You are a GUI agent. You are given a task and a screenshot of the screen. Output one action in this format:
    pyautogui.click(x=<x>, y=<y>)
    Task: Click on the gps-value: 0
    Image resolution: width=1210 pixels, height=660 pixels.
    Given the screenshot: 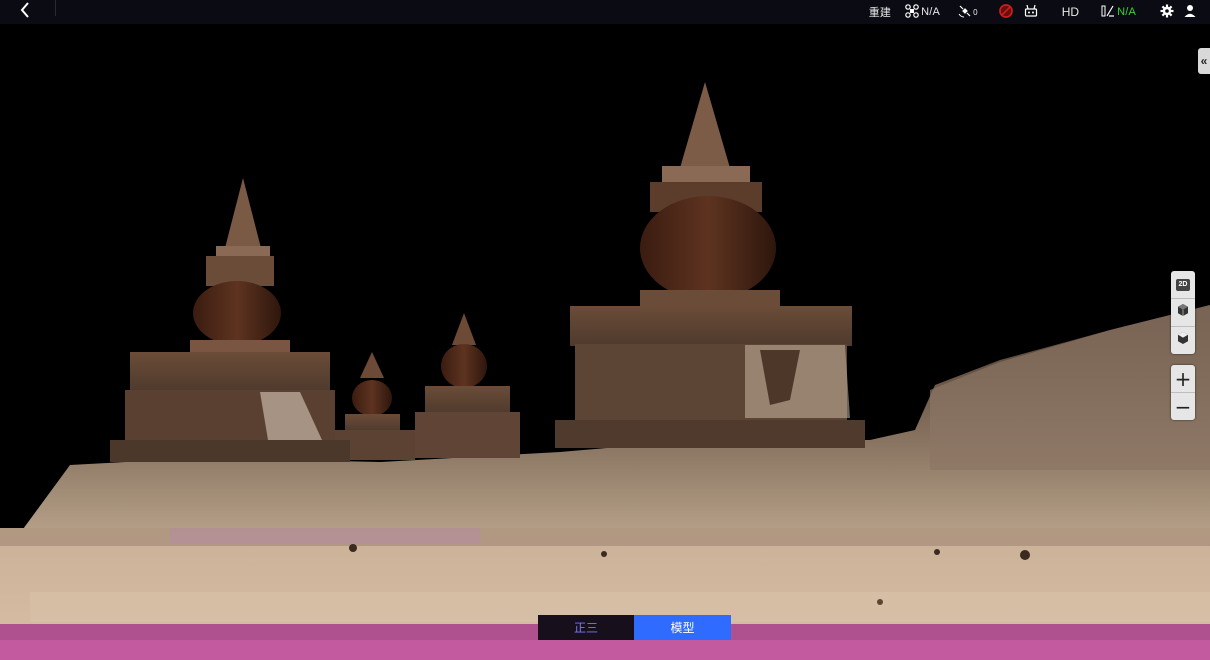 What is the action you would take?
    pyautogui.click(x=975, y=12)
    